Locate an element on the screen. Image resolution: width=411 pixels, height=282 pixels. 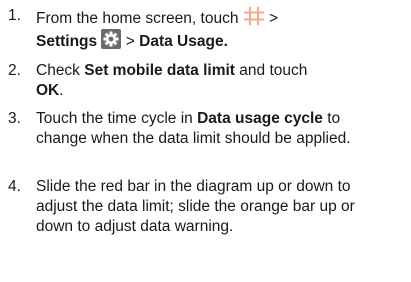
step-2-check: Check is located at coordinates (58, 70).